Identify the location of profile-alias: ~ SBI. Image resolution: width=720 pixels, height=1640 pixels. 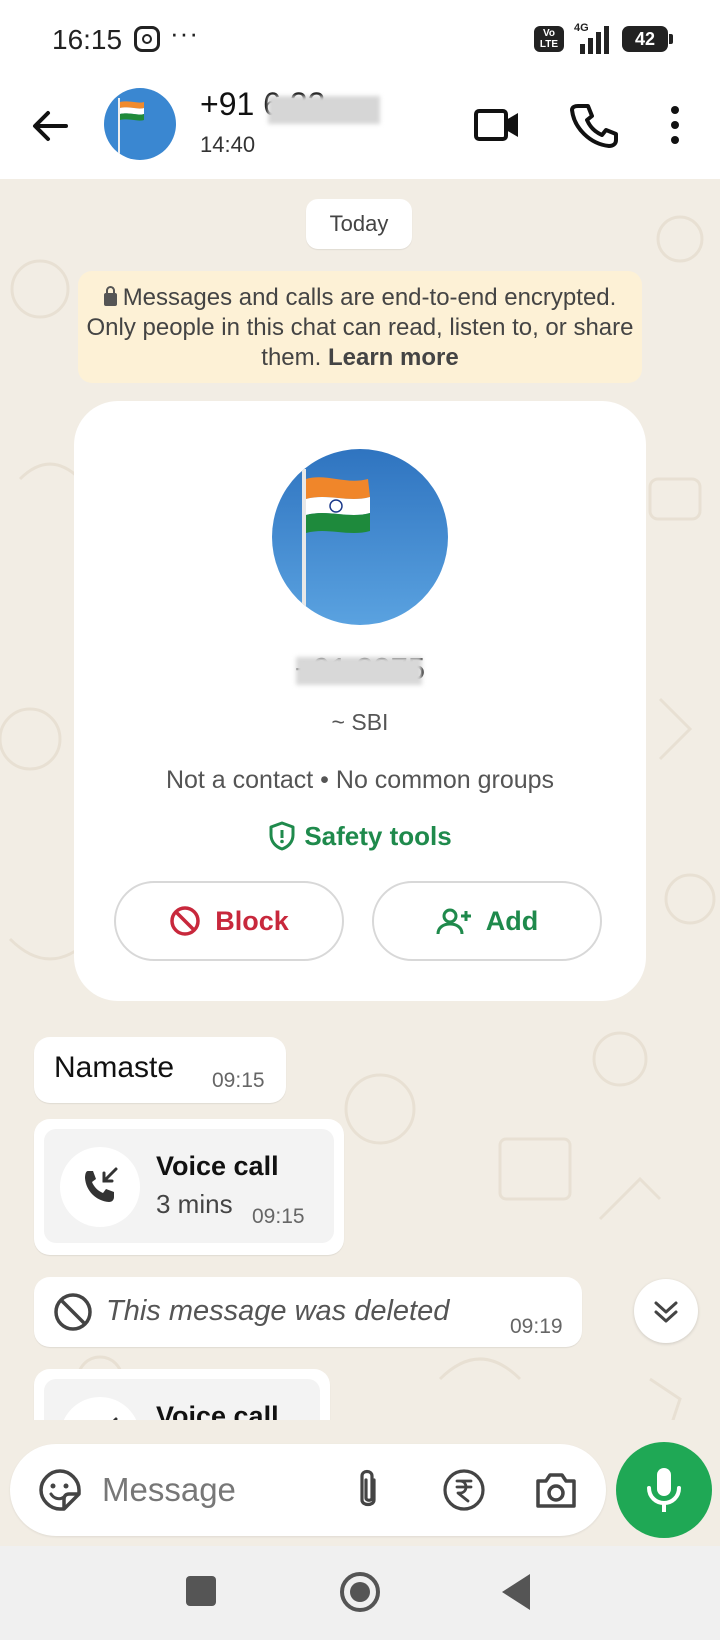
(360, 722).